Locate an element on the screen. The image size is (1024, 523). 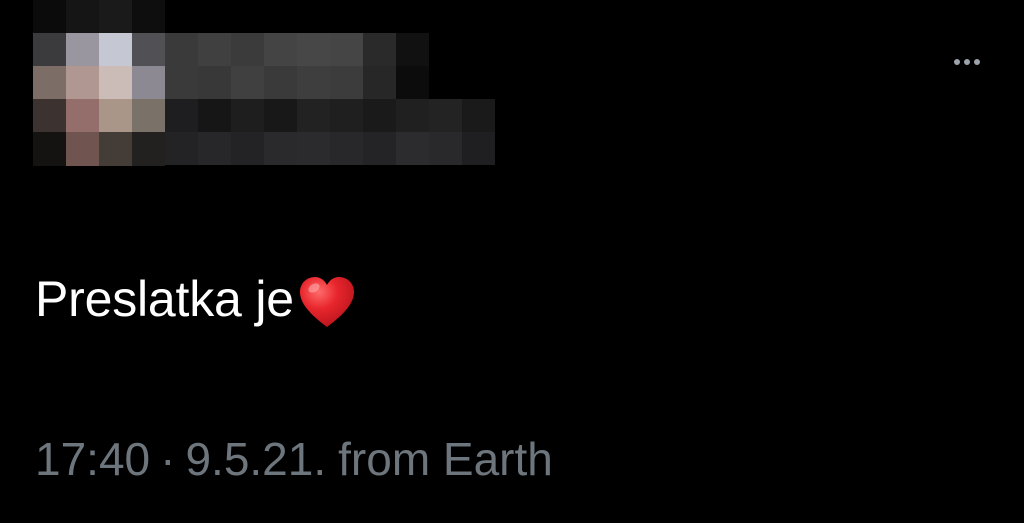
author-name-censored is located at coordinates (330, 99).